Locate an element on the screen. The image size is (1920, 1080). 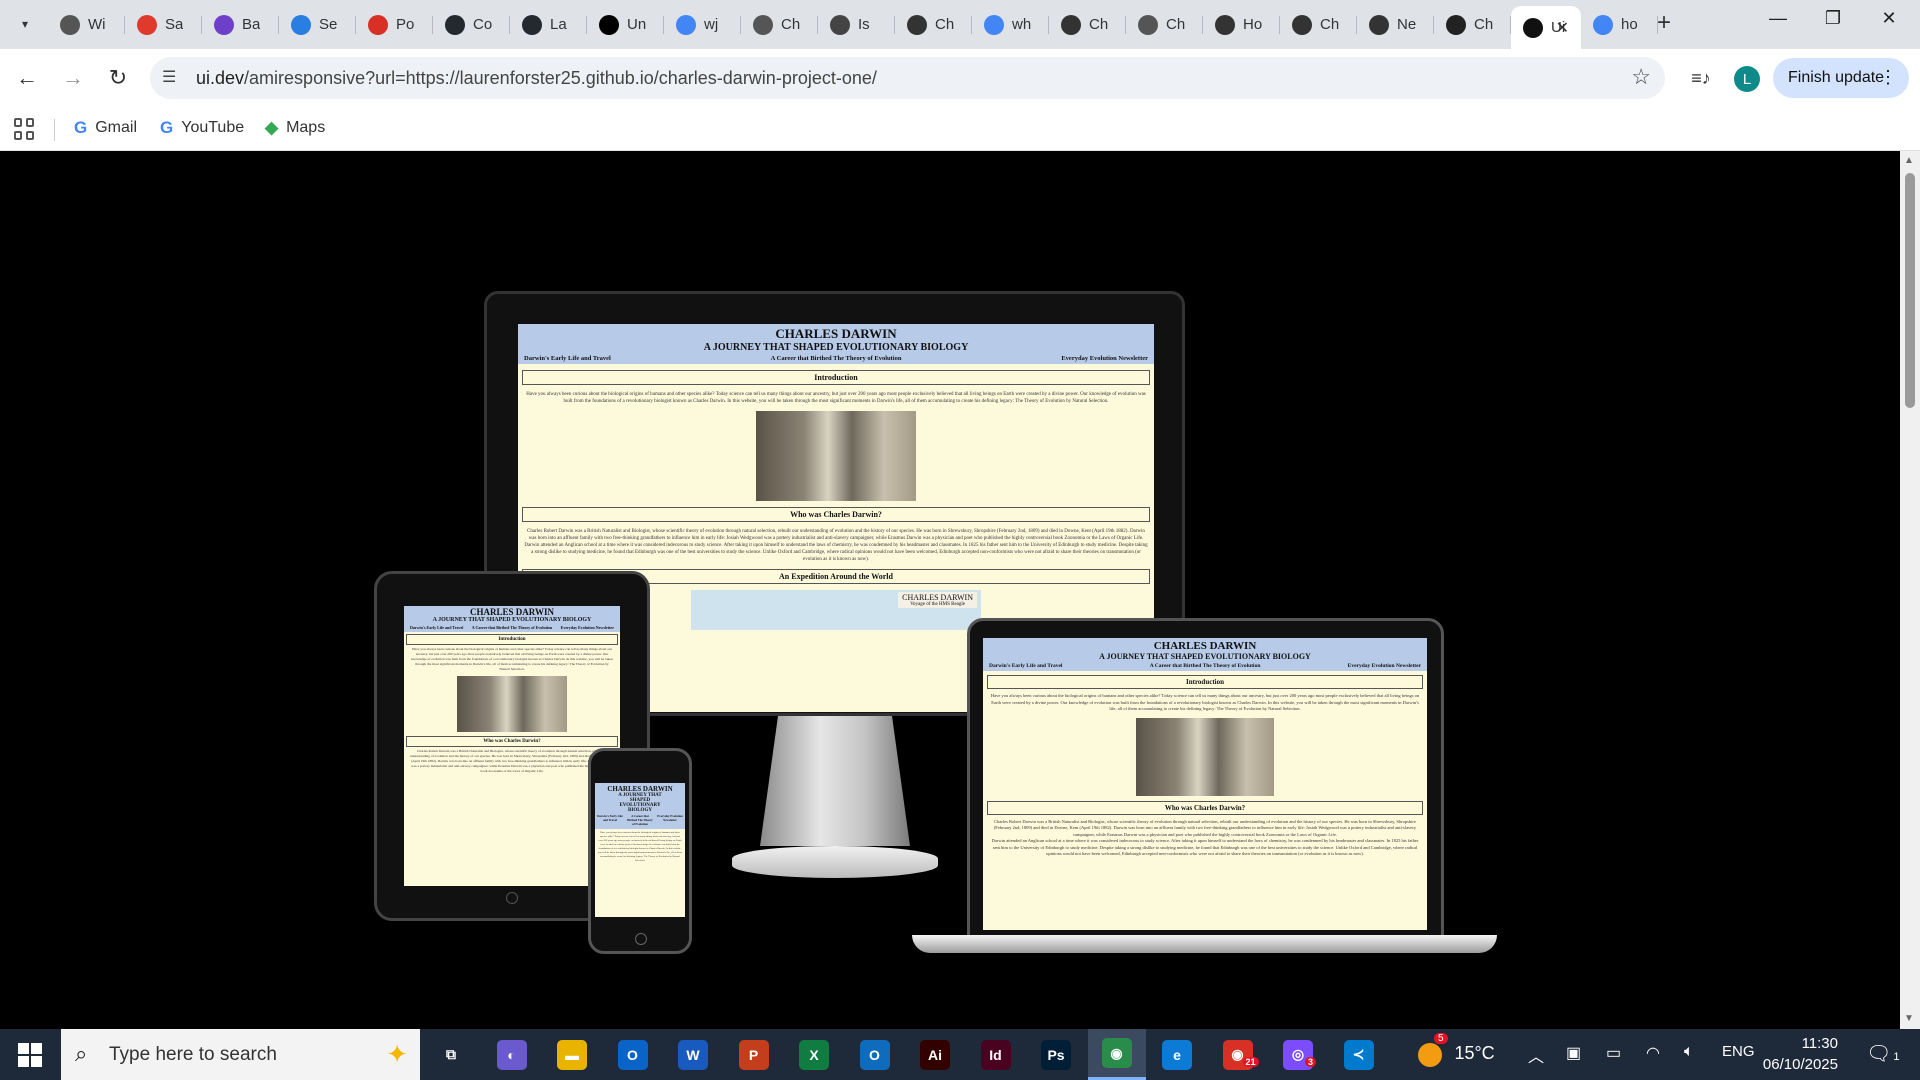
notification-icon: 🗨︎ 1 is located at coordinates (1883, 1053).